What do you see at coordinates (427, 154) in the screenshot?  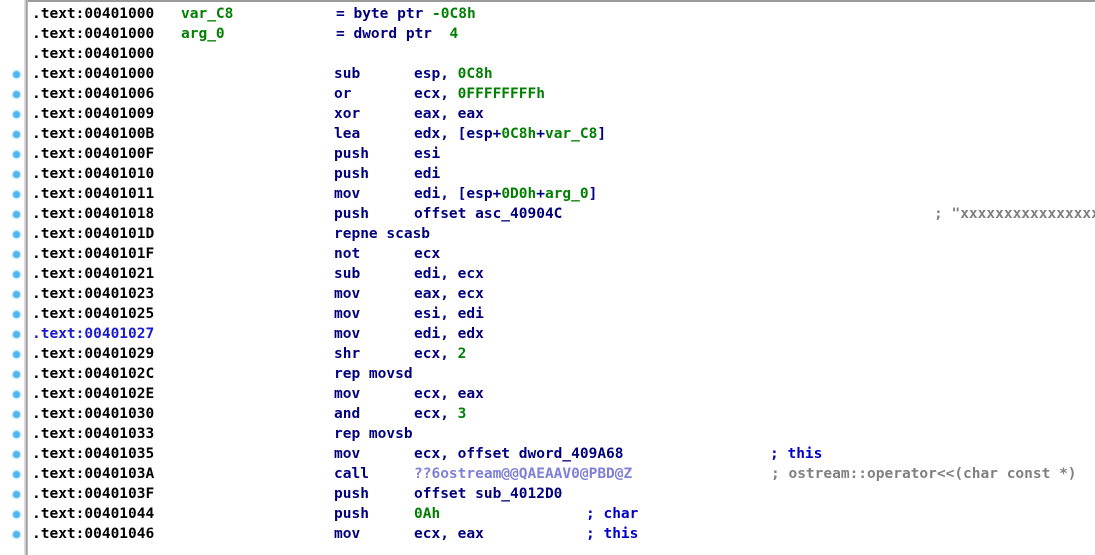 I see `instruction-operands: esi` at bounding box center [427, 154].